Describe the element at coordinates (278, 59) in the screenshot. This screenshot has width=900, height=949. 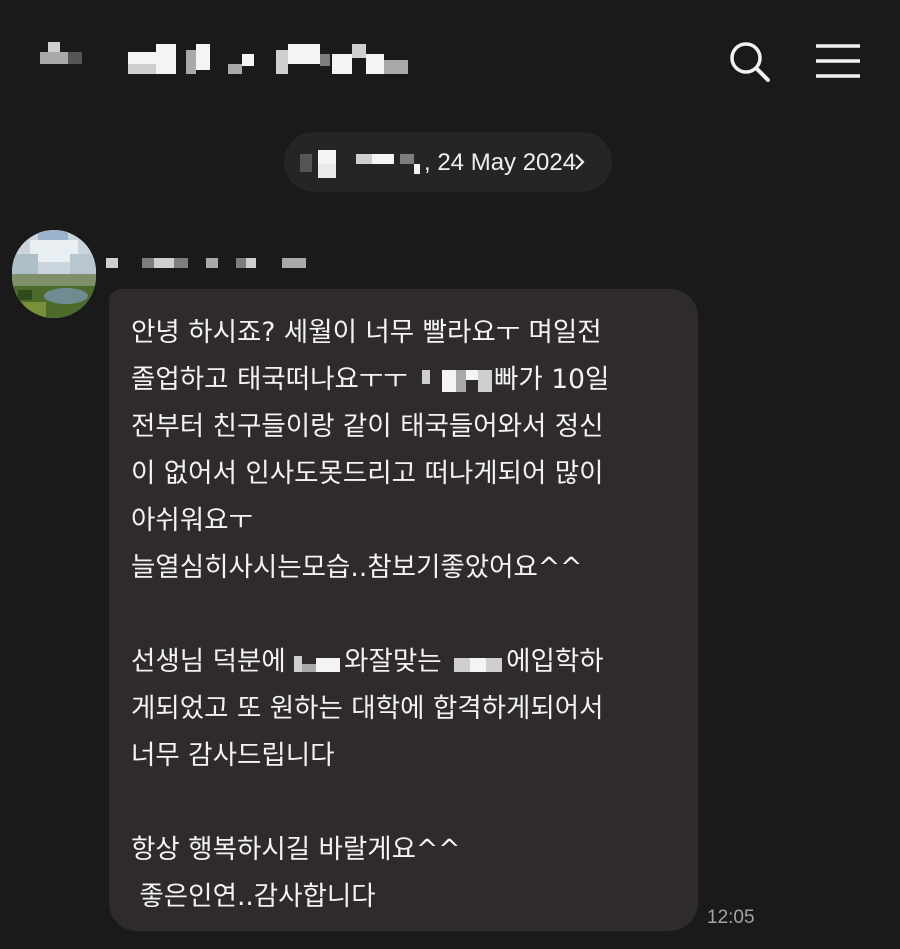
I see `chat-title-redacted` at that location.